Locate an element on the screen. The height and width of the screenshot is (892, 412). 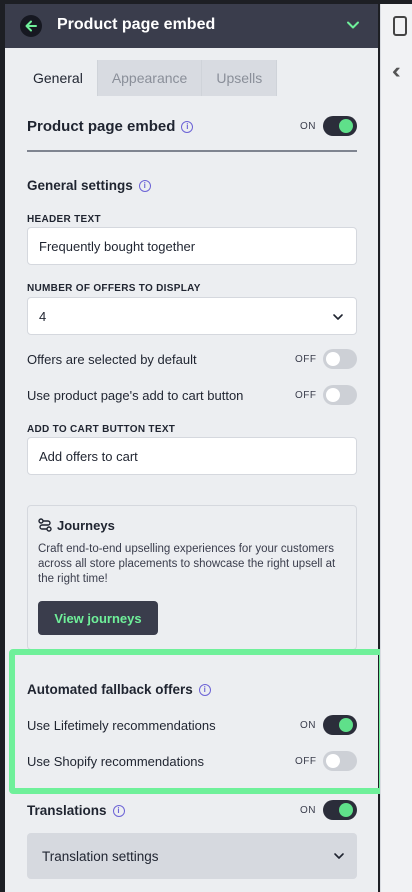
general-settings-title-text: General settings is located at coordinates (80, 185).